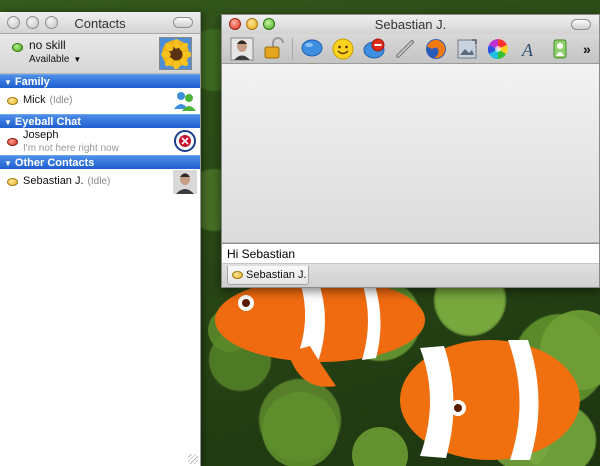 The width and height of the screenshot is (600, 466). I want to click on toolbar-overflow-chevron-icon: », so click(587, 49).